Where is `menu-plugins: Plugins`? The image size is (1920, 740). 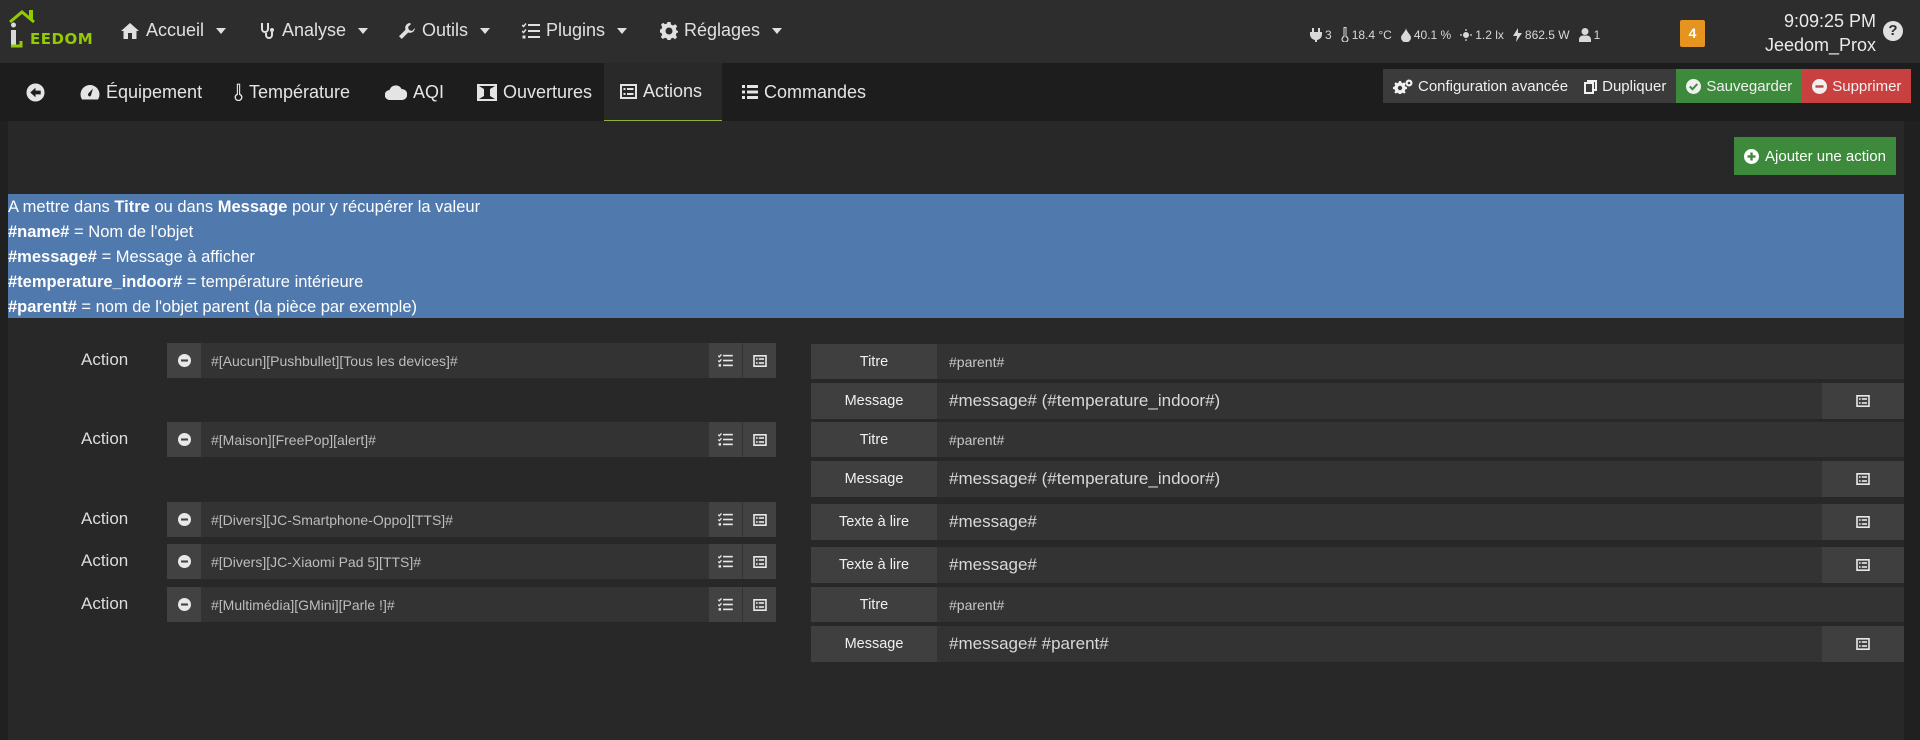 menu-plugins: Plugins is located at coordinates (575, 30).